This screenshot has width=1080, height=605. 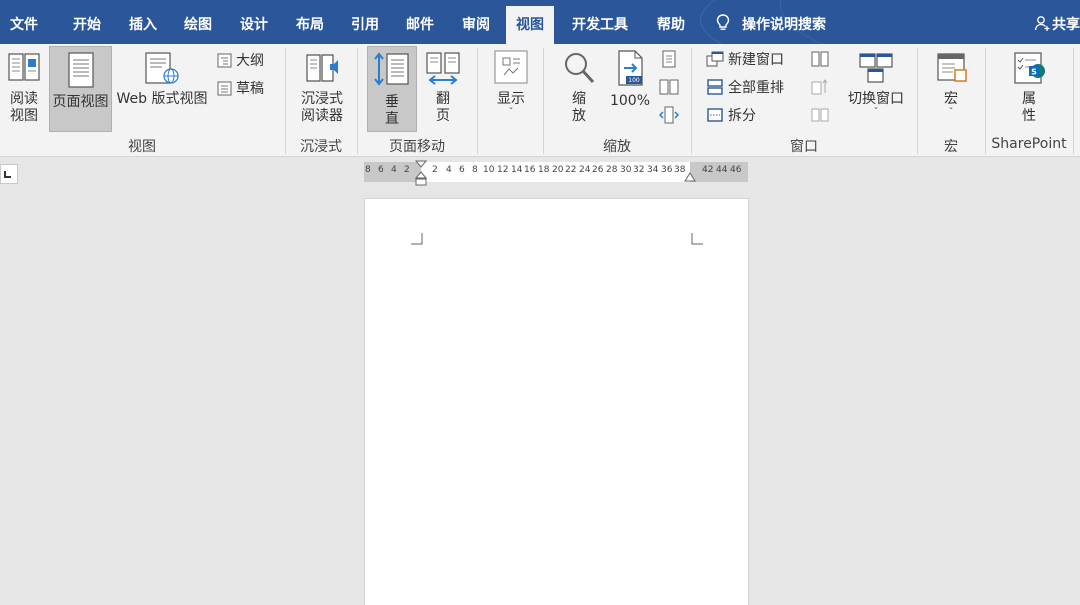 What do you see at coordinates (876, 84) in the screenshot?
I see `switch-windows-button: 切换窗口 ˇ` at bounding box center [876, 84].